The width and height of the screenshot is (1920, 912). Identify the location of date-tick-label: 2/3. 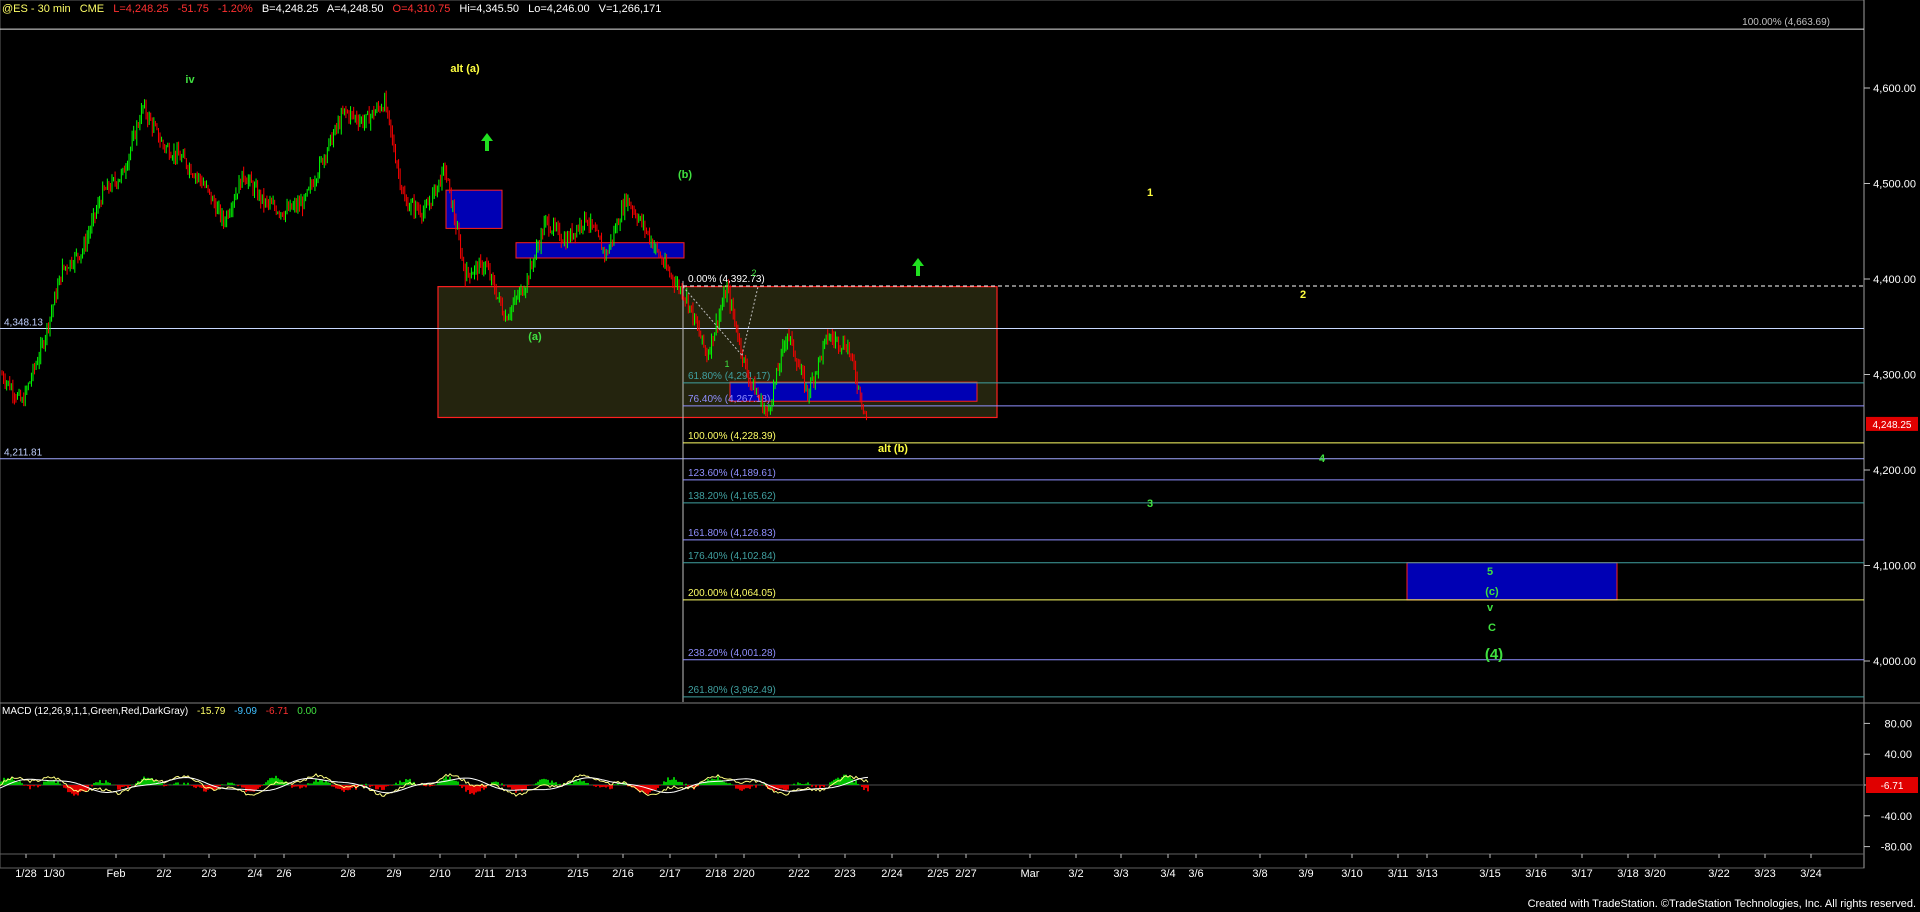
(208, 874).